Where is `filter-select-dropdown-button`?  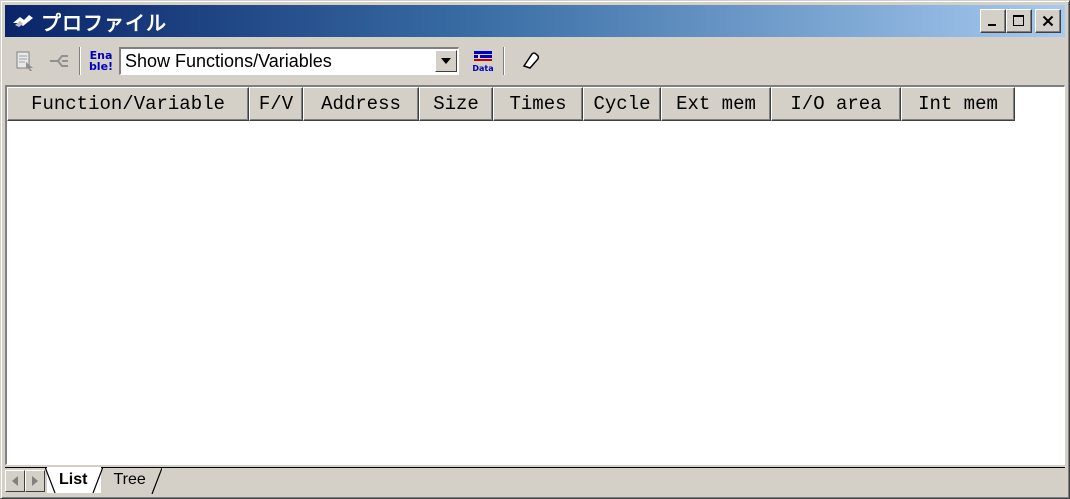 filter-select-dropdown-button is located at coordinates (446, 61).